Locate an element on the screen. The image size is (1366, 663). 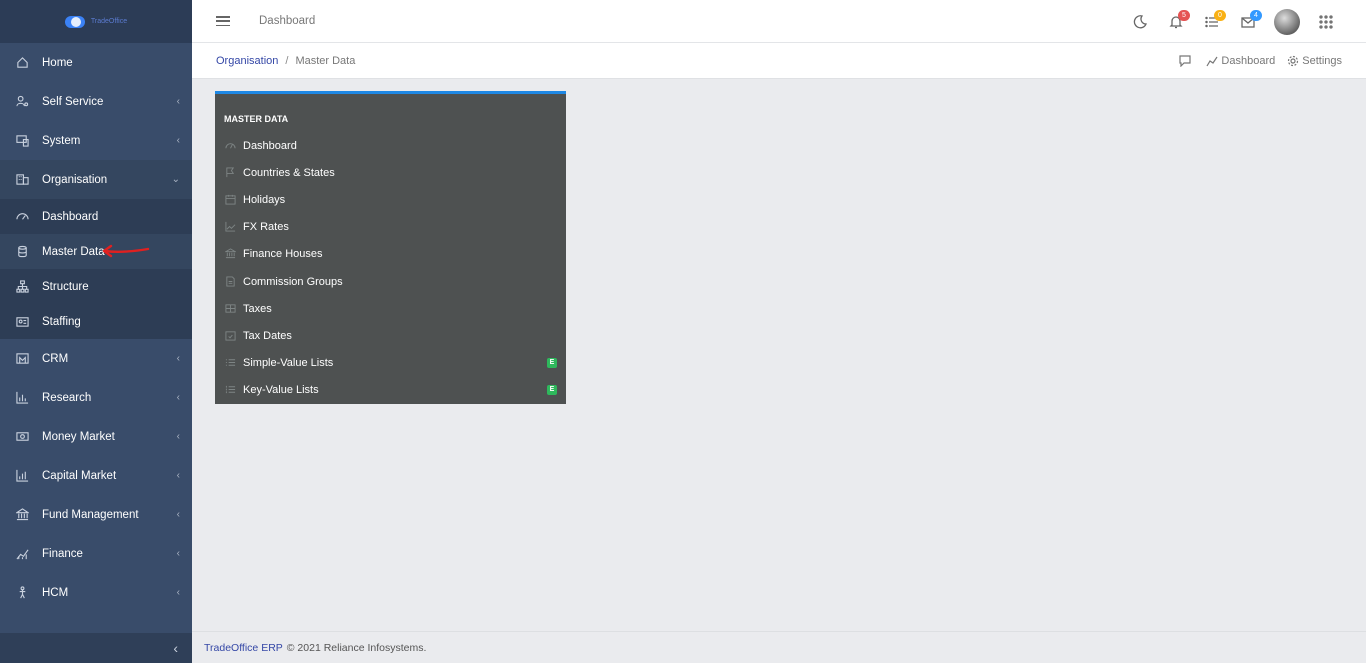
settings-link: Settings is located at coordinates (1314, 61).